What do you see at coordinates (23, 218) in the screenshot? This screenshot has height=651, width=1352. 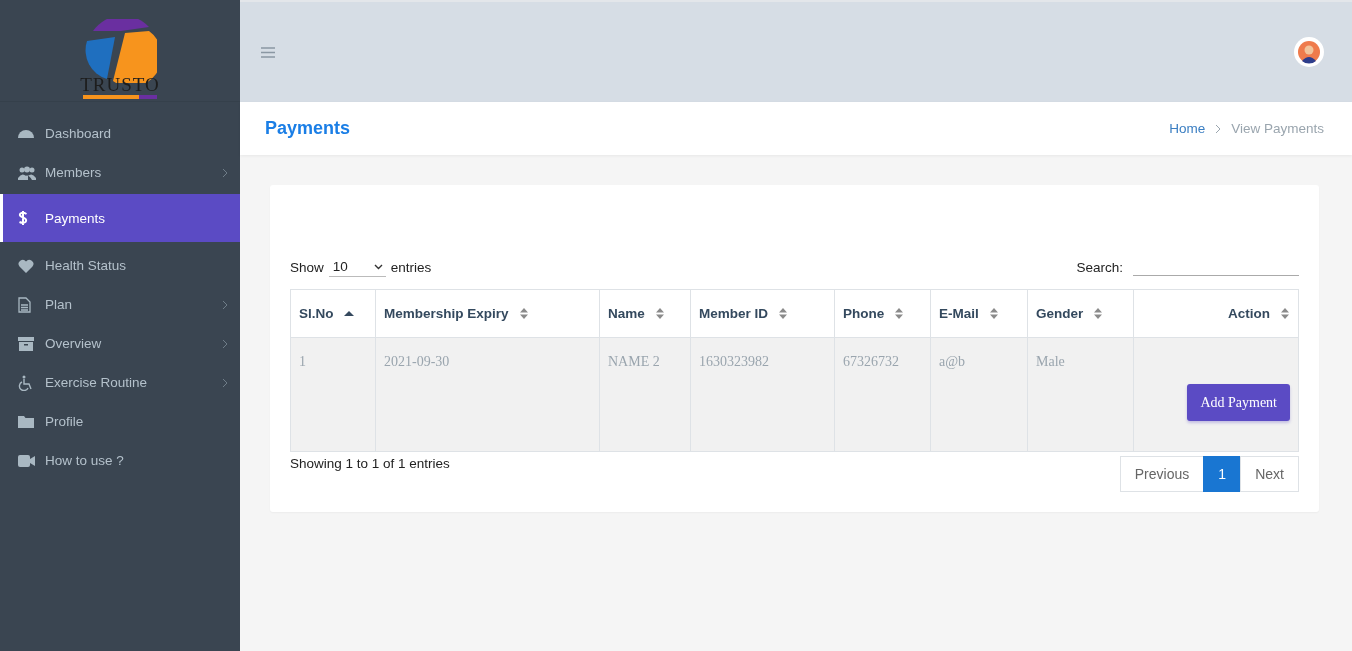 I see `dollar-icon` at bounding box center [23, 218].